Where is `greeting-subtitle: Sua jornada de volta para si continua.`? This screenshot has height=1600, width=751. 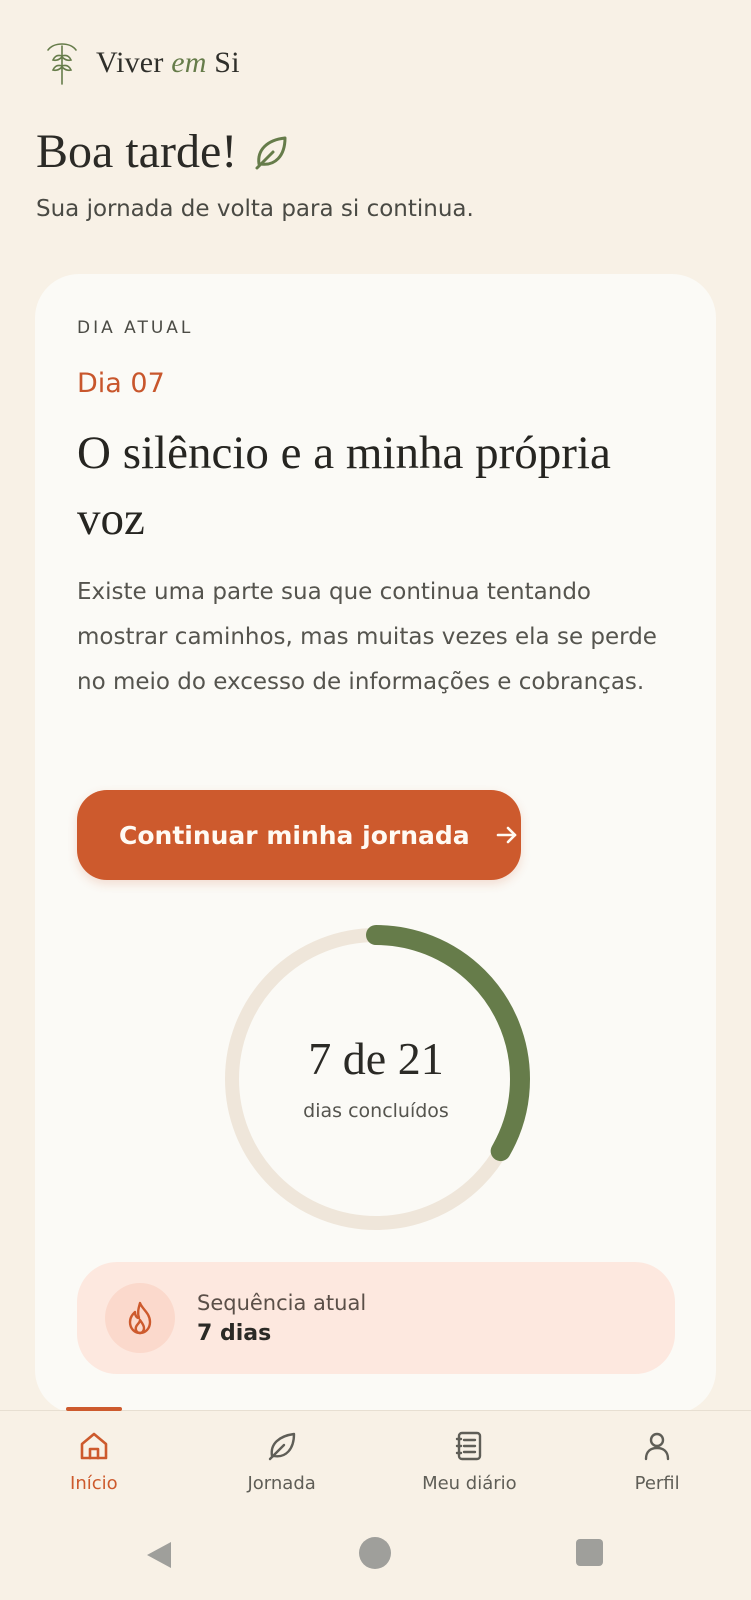
greeting-subtitle: Sua jornada de volta para si continua. is located at coordinates (255, 209).